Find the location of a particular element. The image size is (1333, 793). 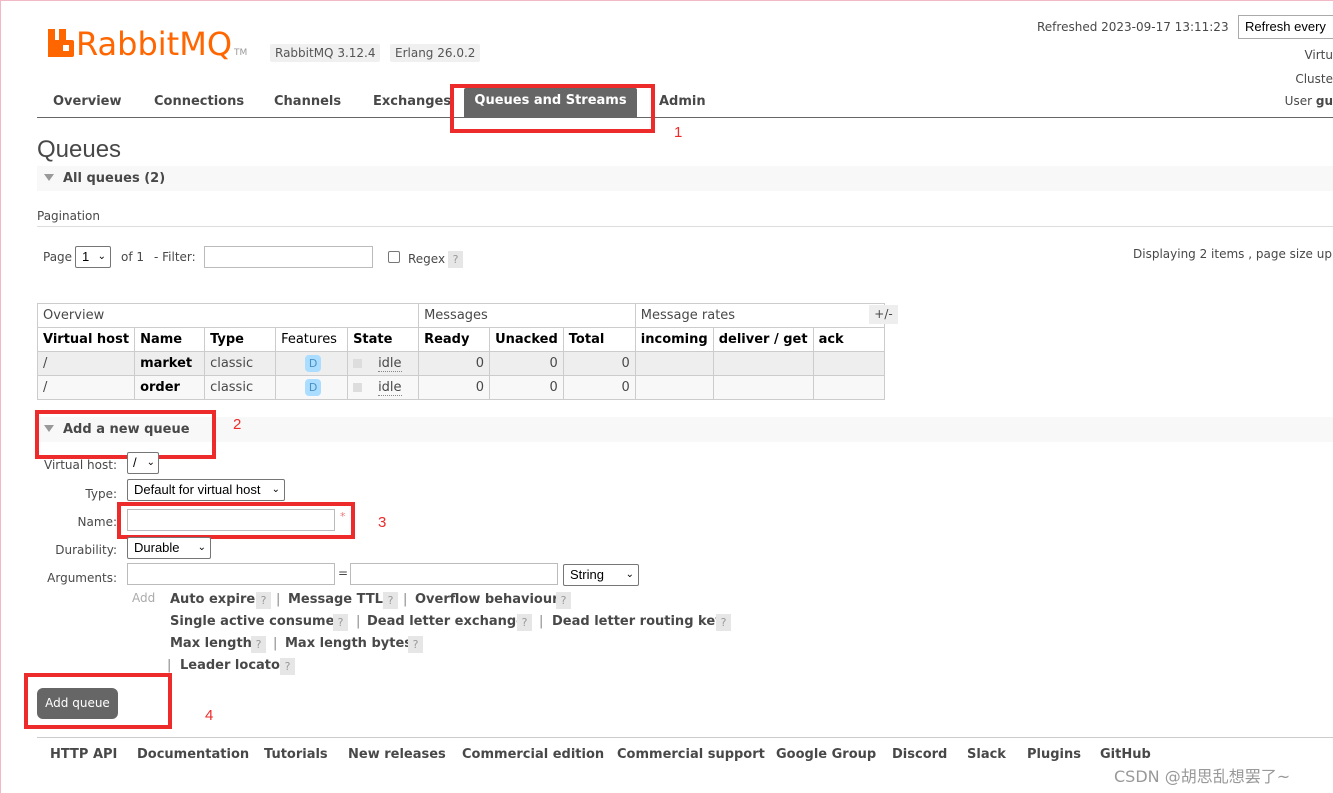

table-row: / market classic D idle 0 0 0 is located at coordinates (460, 363).